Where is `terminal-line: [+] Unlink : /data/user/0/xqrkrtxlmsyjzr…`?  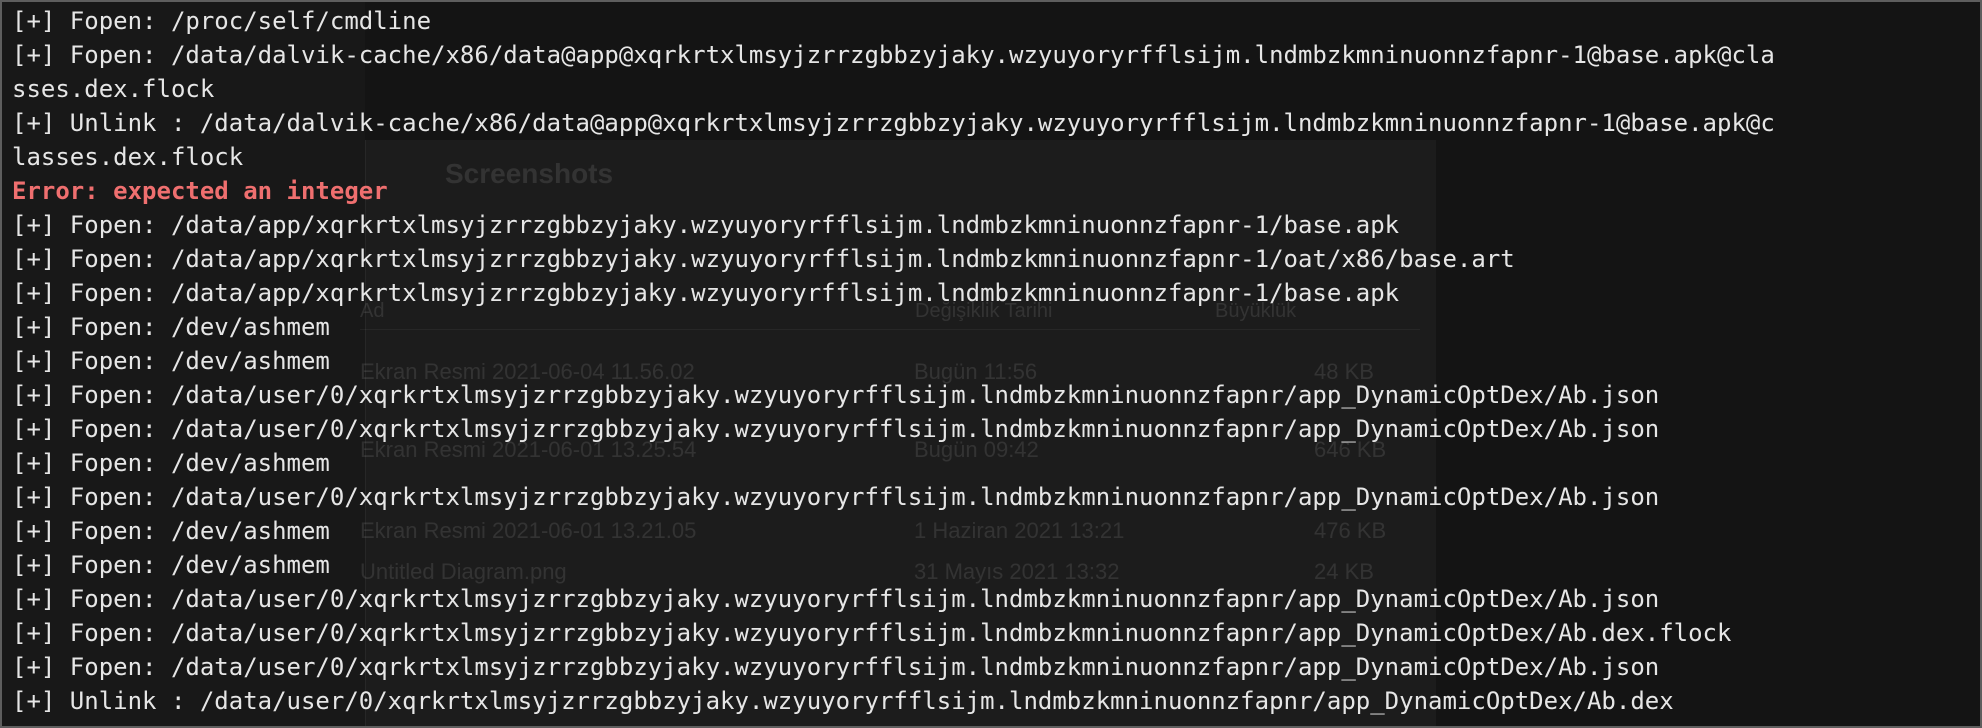
terminal-line: [+] Unlink : /data/user/0/xqrkrtxlmsyjzr… is located at coordinates (843, 701).